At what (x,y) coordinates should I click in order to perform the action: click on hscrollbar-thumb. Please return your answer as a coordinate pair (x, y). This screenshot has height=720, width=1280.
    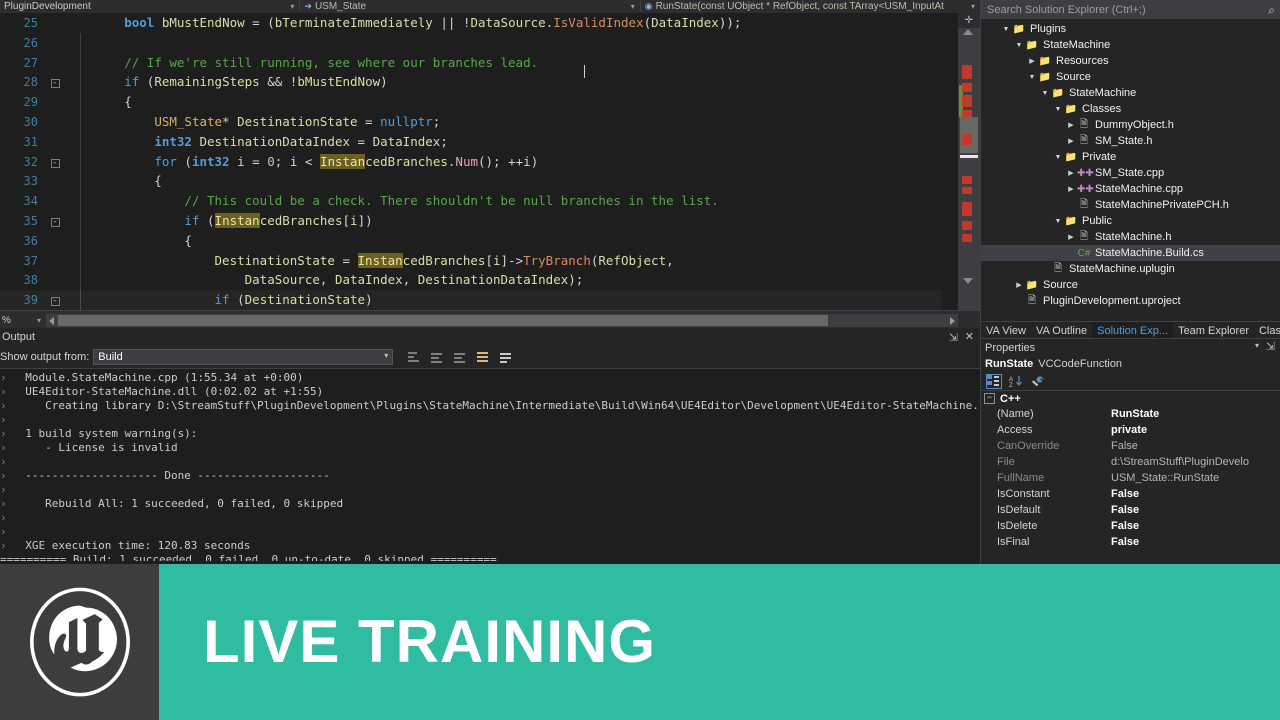
    Looking at the image, I should click on (443, 320).